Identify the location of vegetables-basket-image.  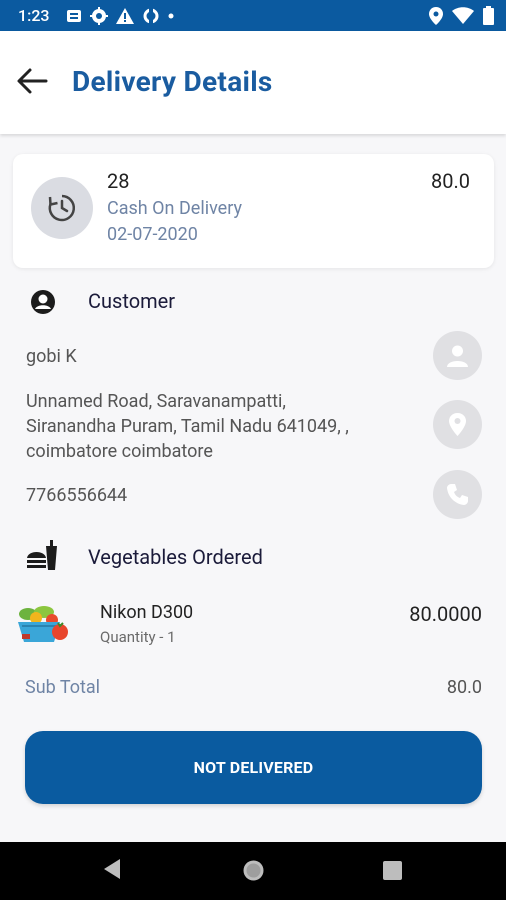
(43, 624).